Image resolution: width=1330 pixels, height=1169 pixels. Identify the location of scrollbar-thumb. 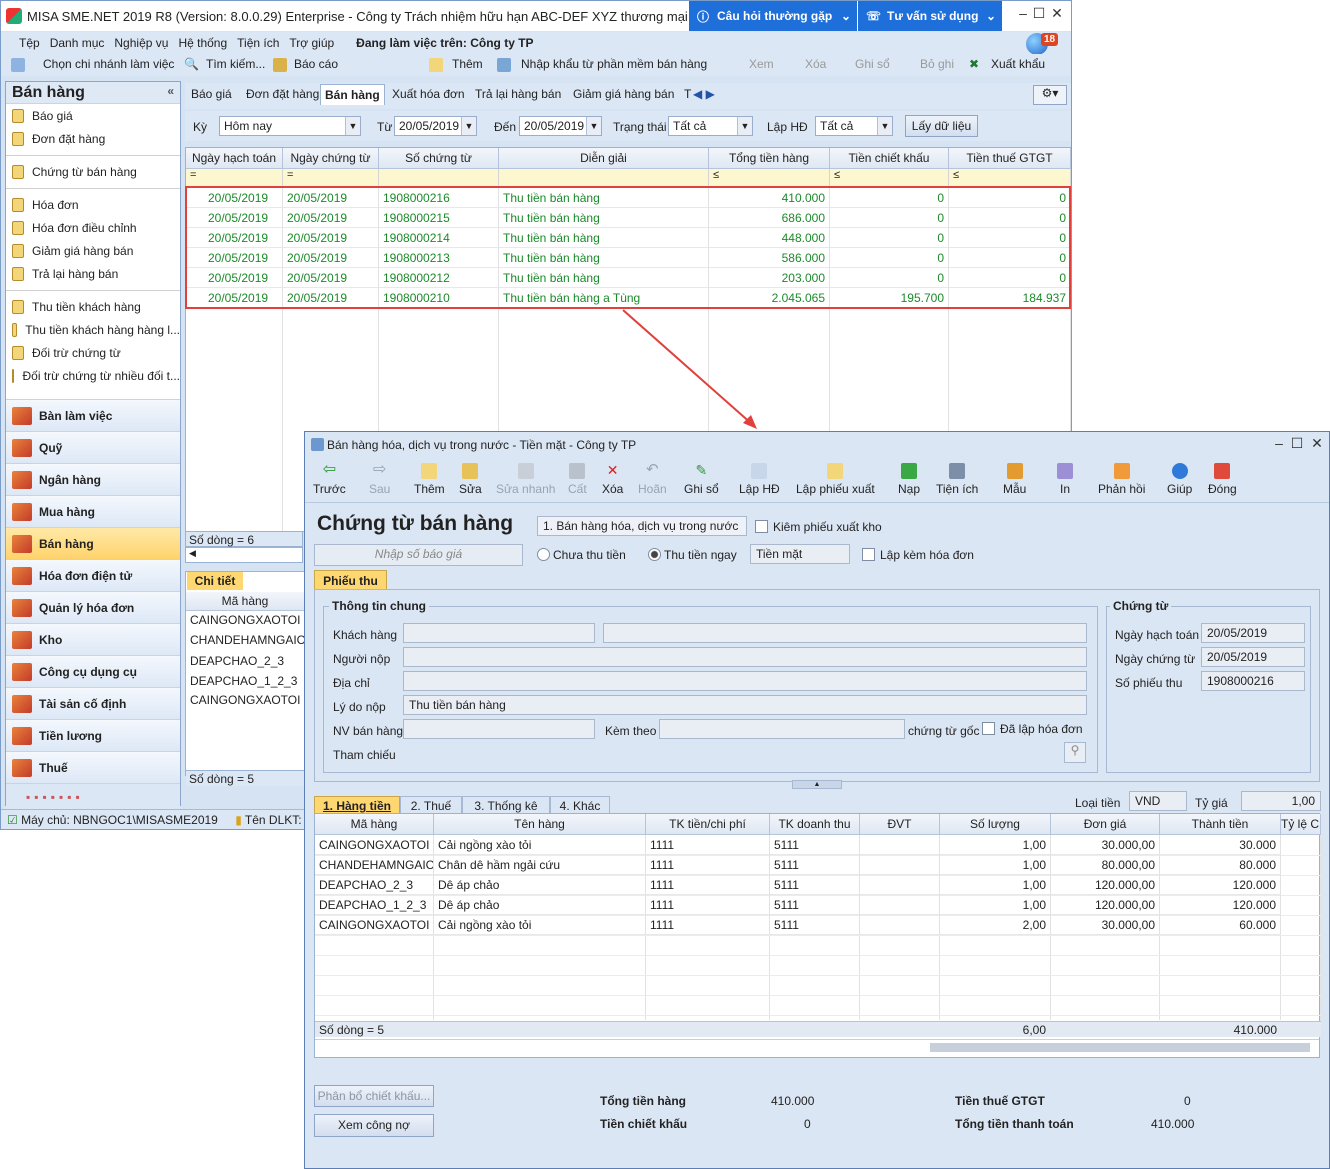
(1120, 1047).